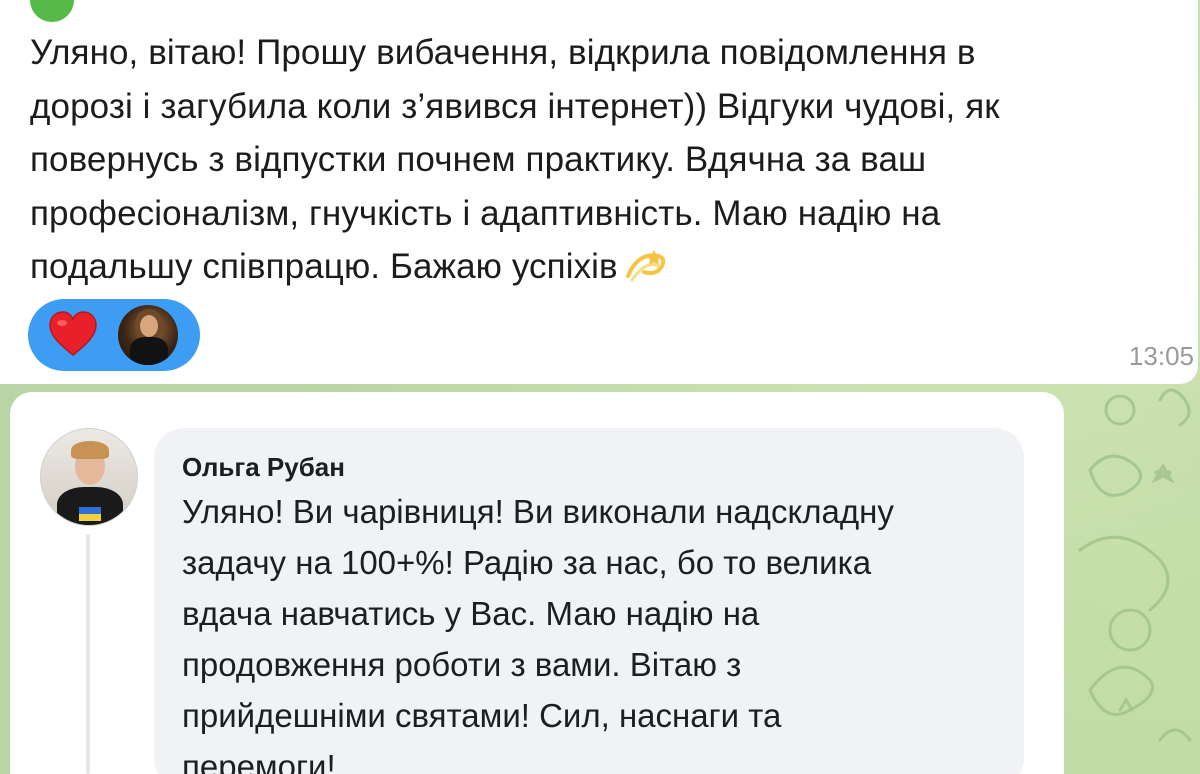 The width and height of the screenshot is (1200, 774). I want to click on dizzy-icon, so click(644, 266).